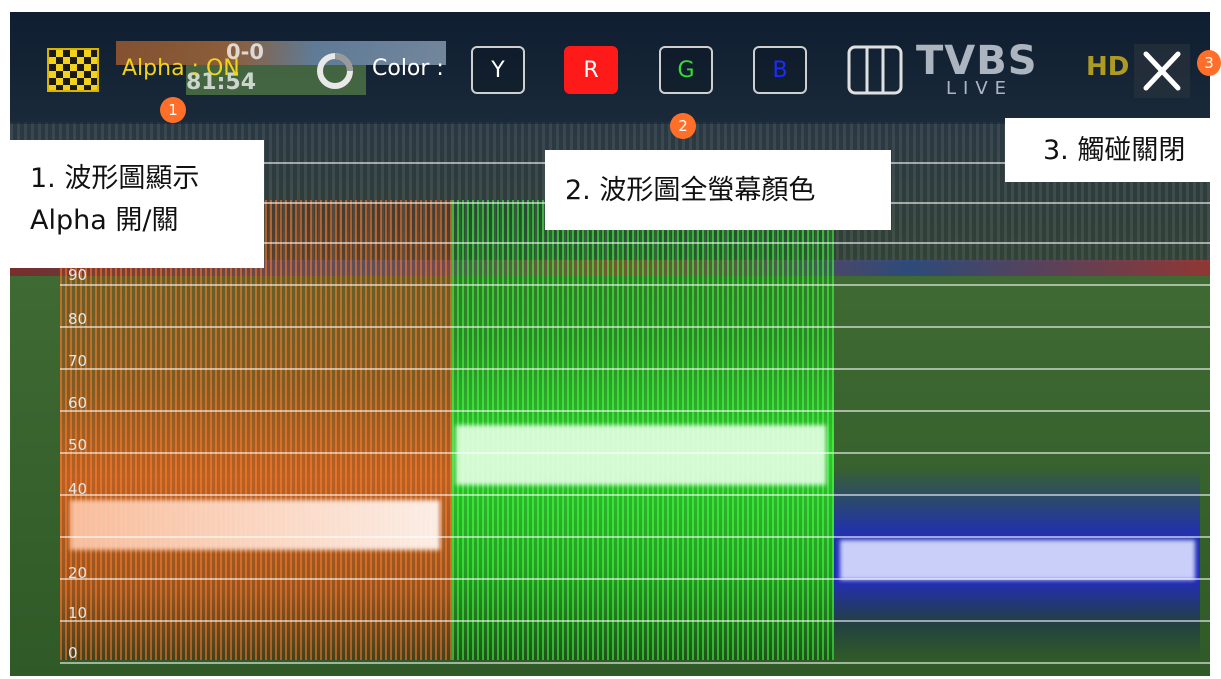 Image resolution: width=1221 pixels, height=679 pixels. I want to click on close-button, so click(1162, 71).